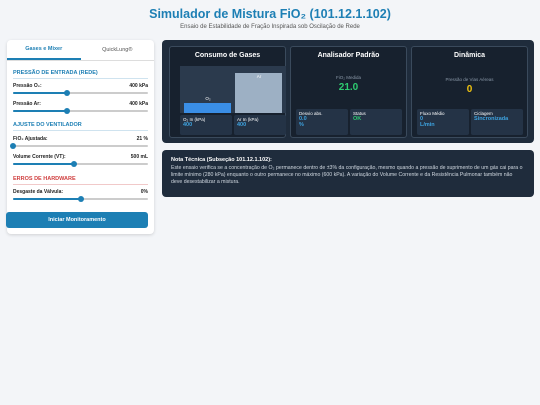 This screenshot has width=540, height=405. I want to click on airway-pressure-value: 0, so click(469, 89).